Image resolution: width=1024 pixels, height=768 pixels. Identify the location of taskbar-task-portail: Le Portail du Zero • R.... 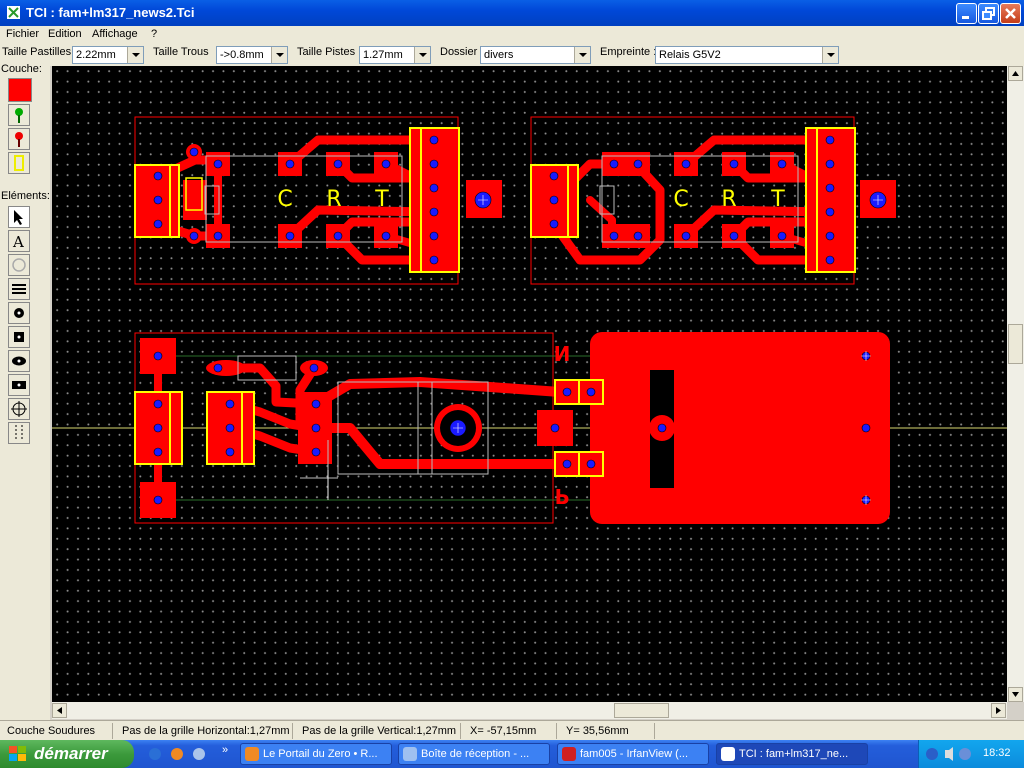
(316, 754).